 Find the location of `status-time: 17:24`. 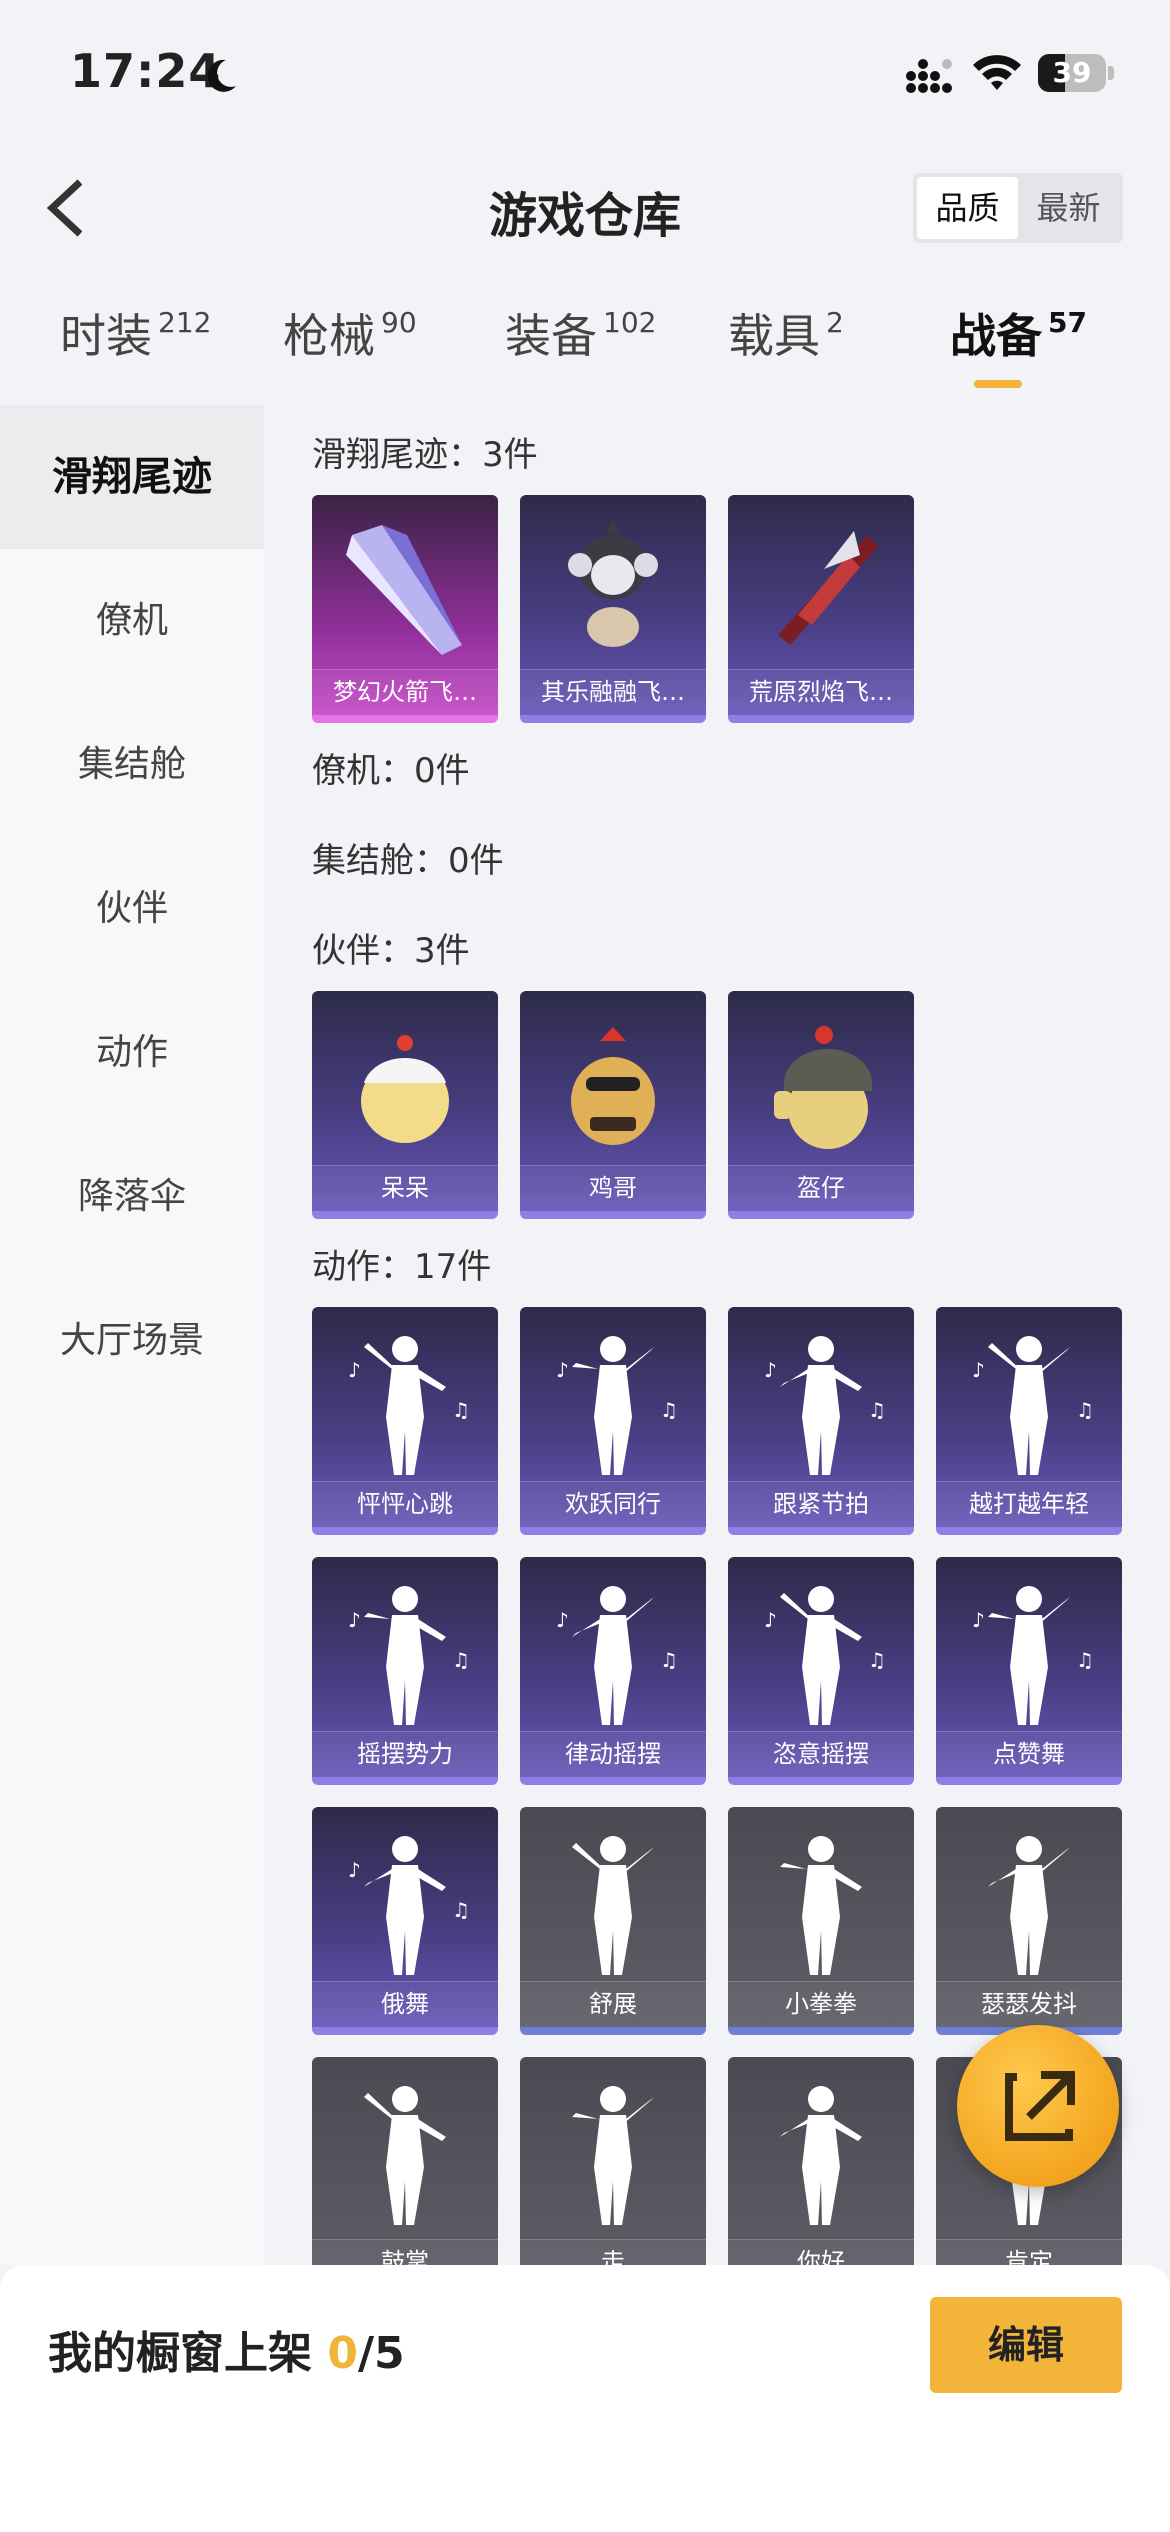

status-time: 17:24 is located at coordinates (146, 71).